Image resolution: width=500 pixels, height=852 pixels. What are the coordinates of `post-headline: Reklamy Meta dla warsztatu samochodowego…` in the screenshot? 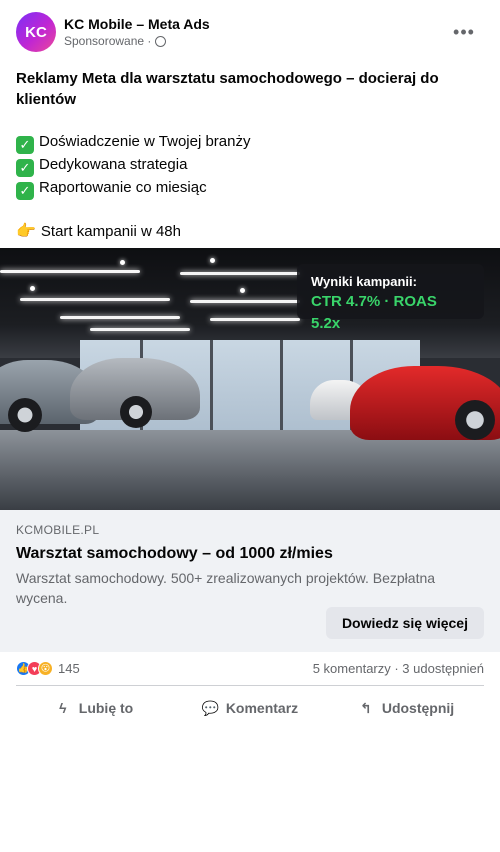 It's located at (227, 89).